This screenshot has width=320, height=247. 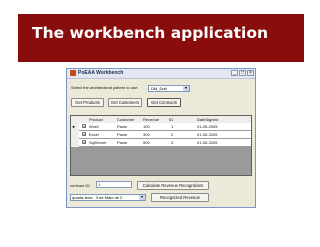 I want to click on cell-id: 1, so click(x=172, y=126).